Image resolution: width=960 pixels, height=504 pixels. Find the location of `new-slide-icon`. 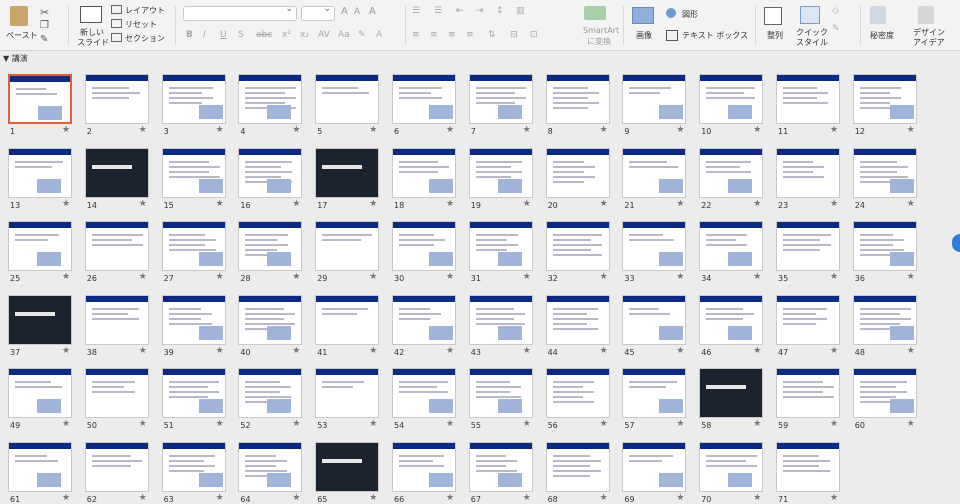

new-slide-icon is located at coordinates (91, 14).